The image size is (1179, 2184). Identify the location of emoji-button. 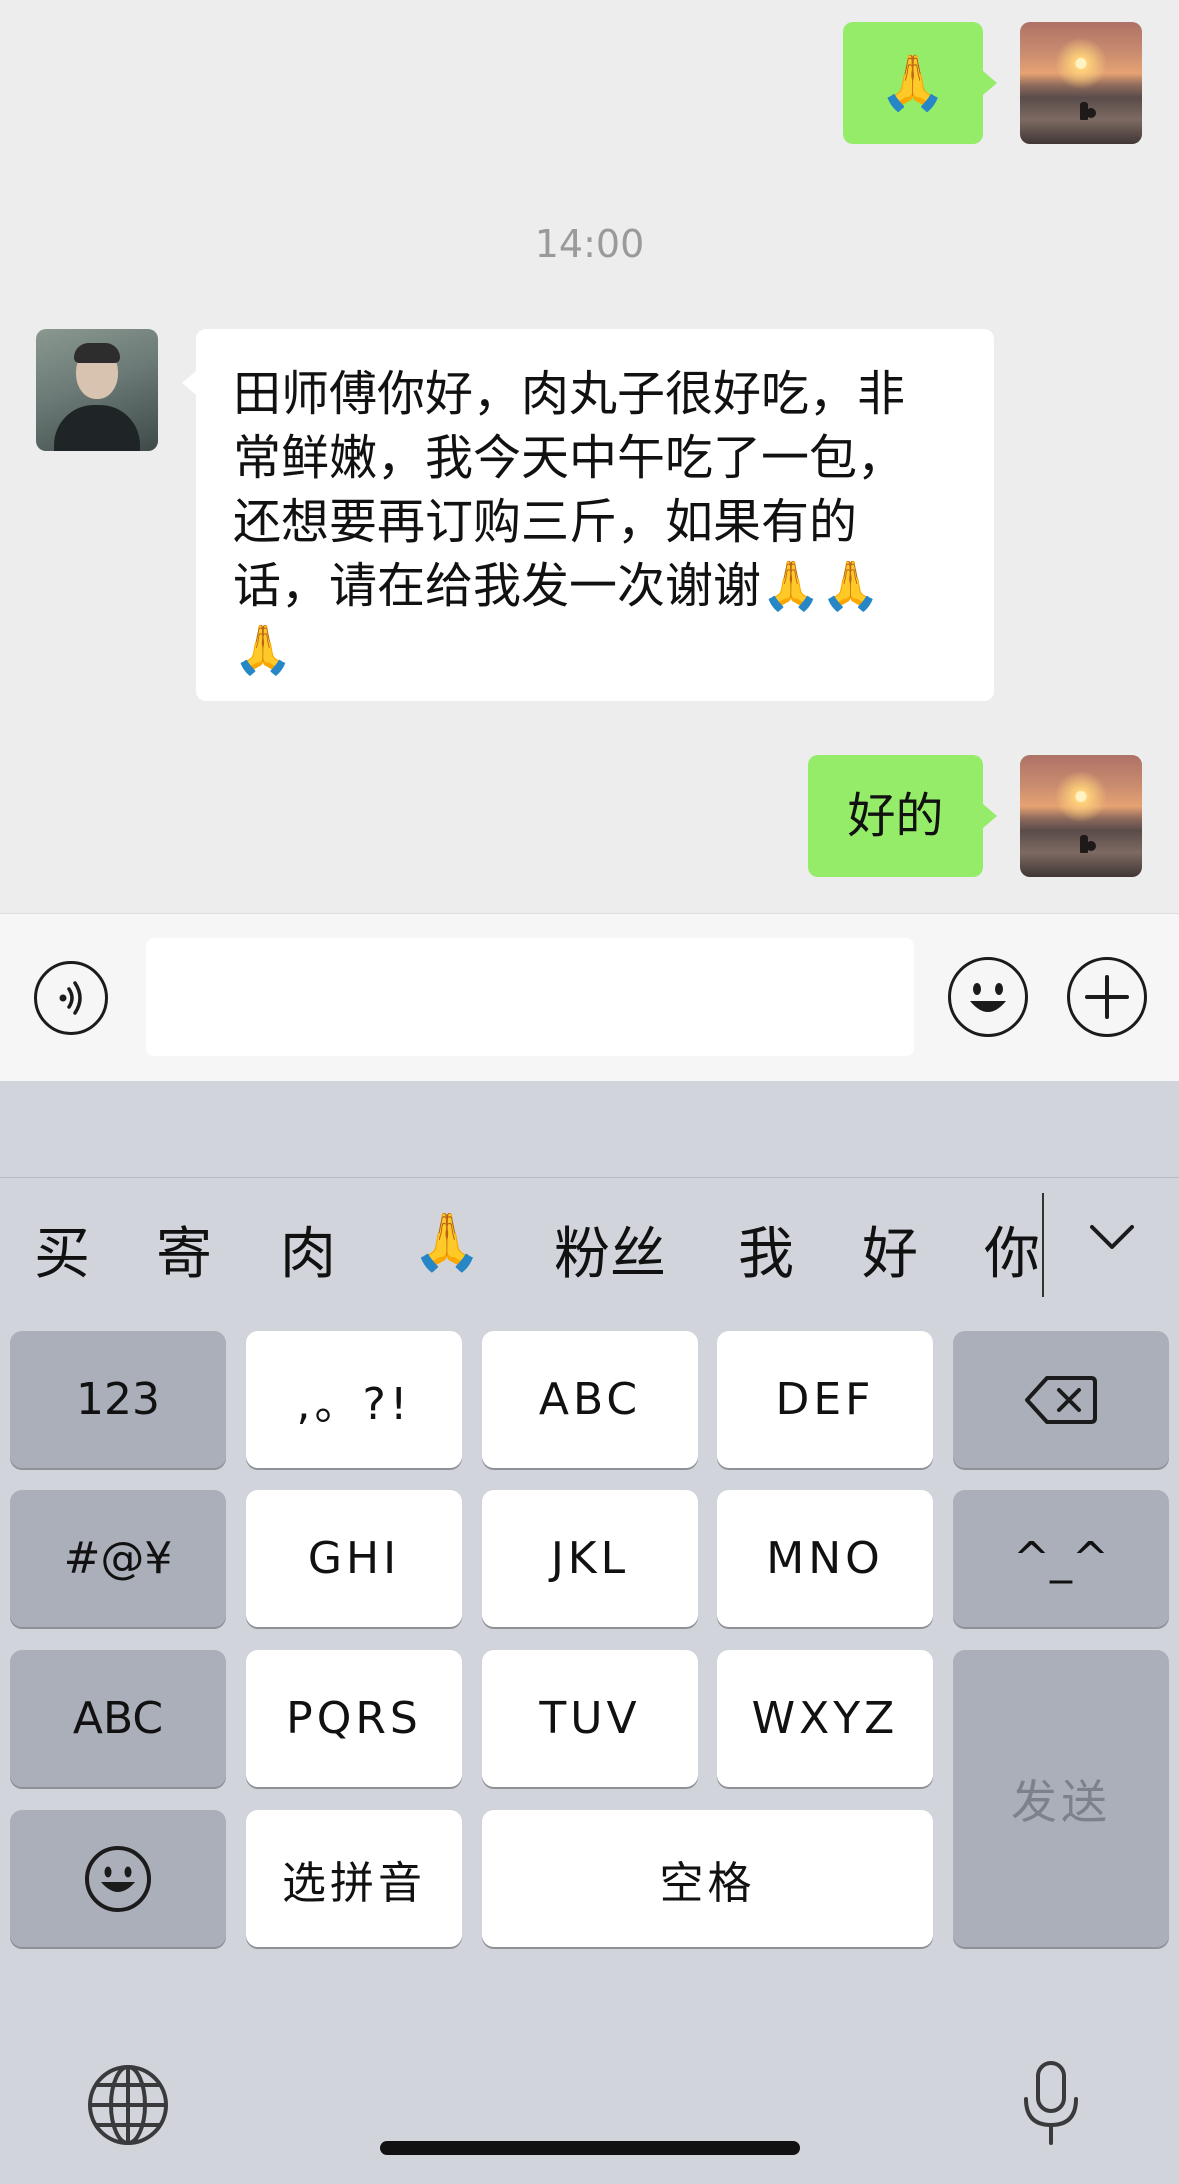
(988, 997).